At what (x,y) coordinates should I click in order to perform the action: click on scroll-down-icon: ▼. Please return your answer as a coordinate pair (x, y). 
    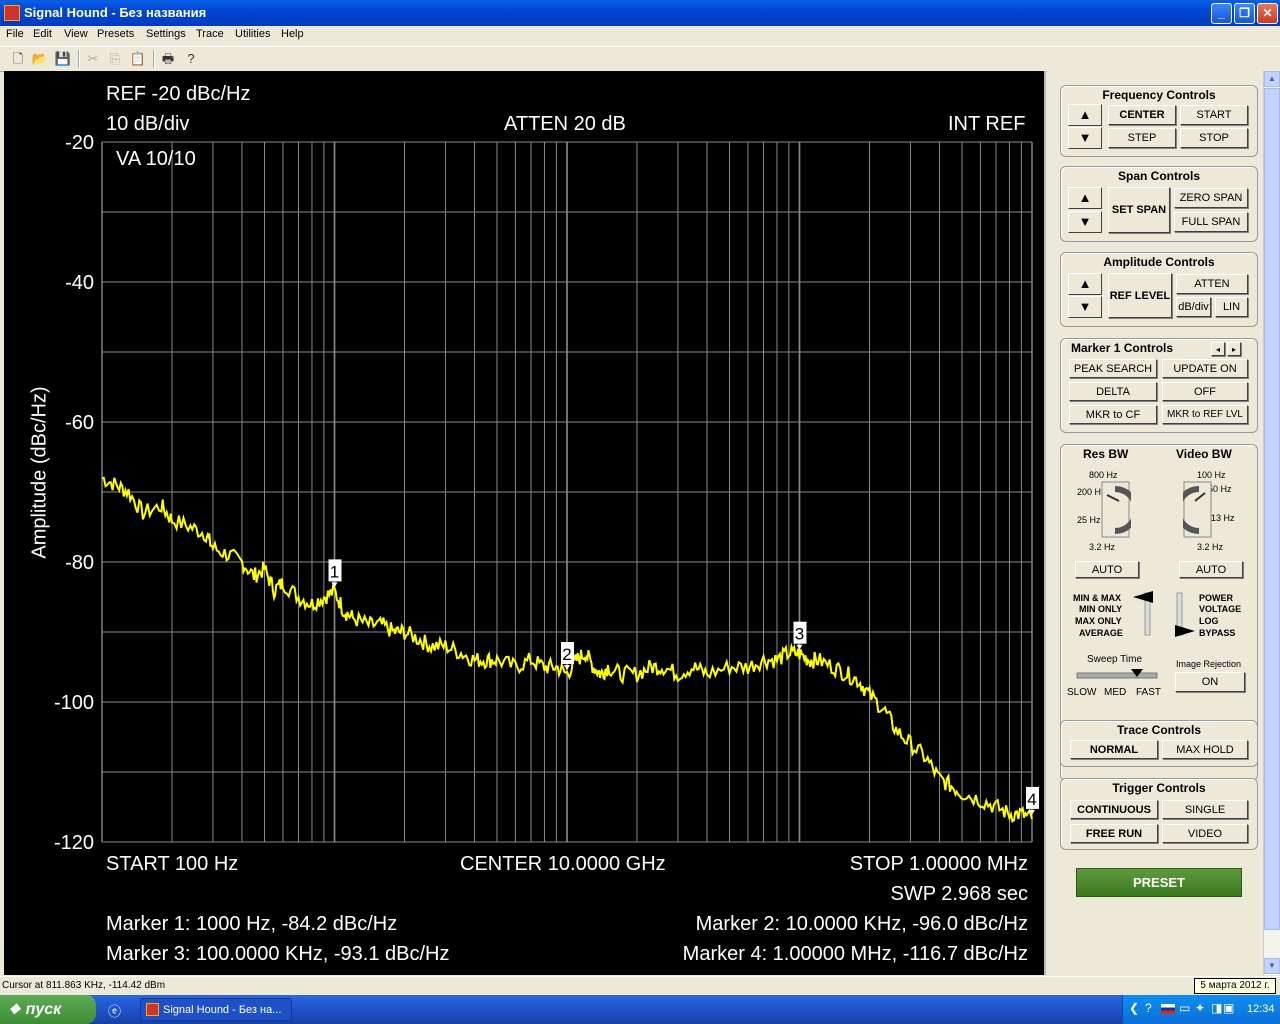
    Looking at the image, I should click on (1272, 966).